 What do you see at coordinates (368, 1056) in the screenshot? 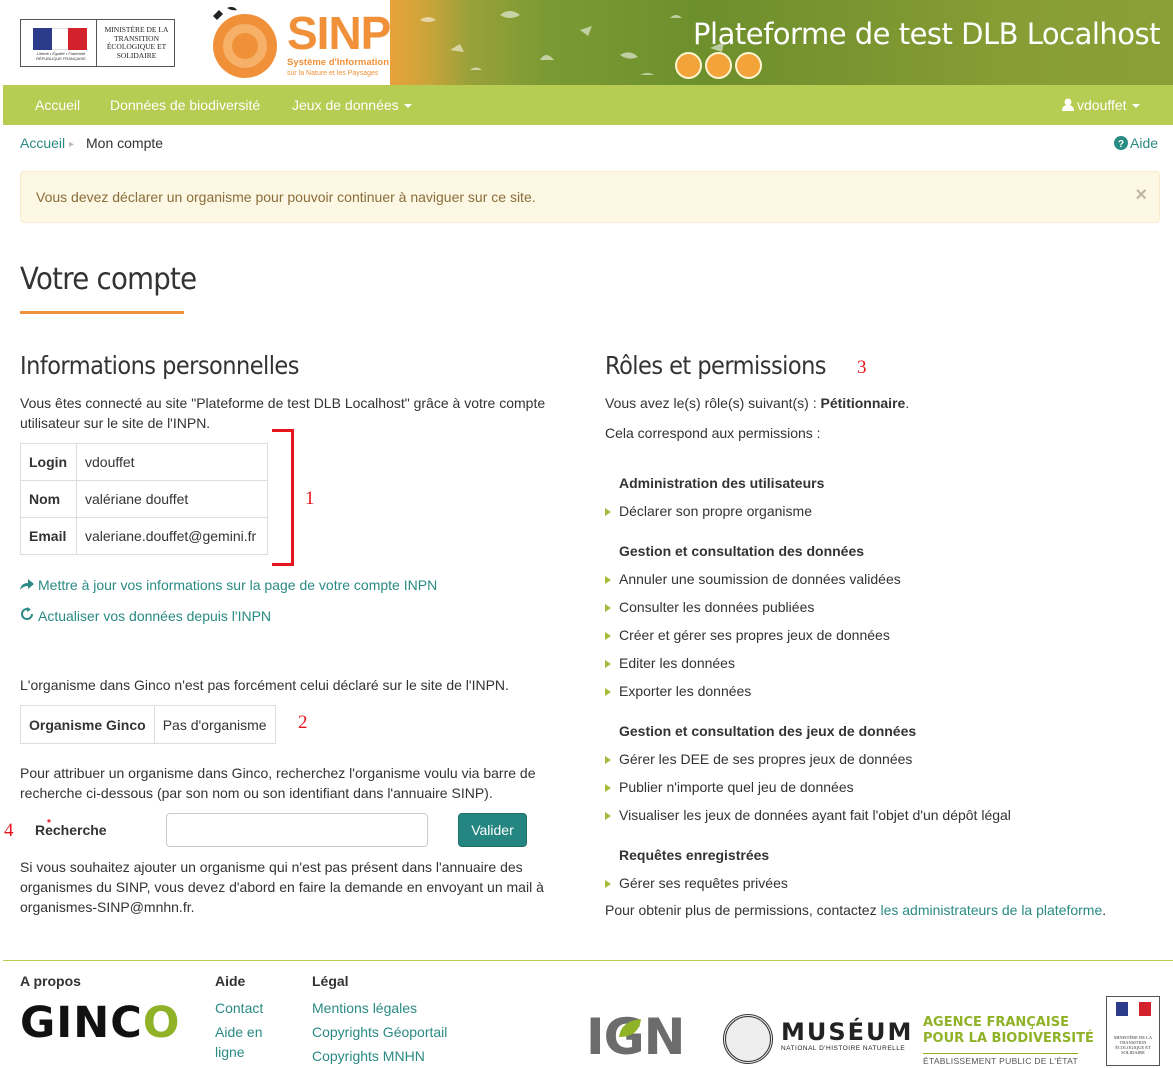
I see `footer-mnhn-link: Copyrights MNHN` at bounding box center [368, 1056].